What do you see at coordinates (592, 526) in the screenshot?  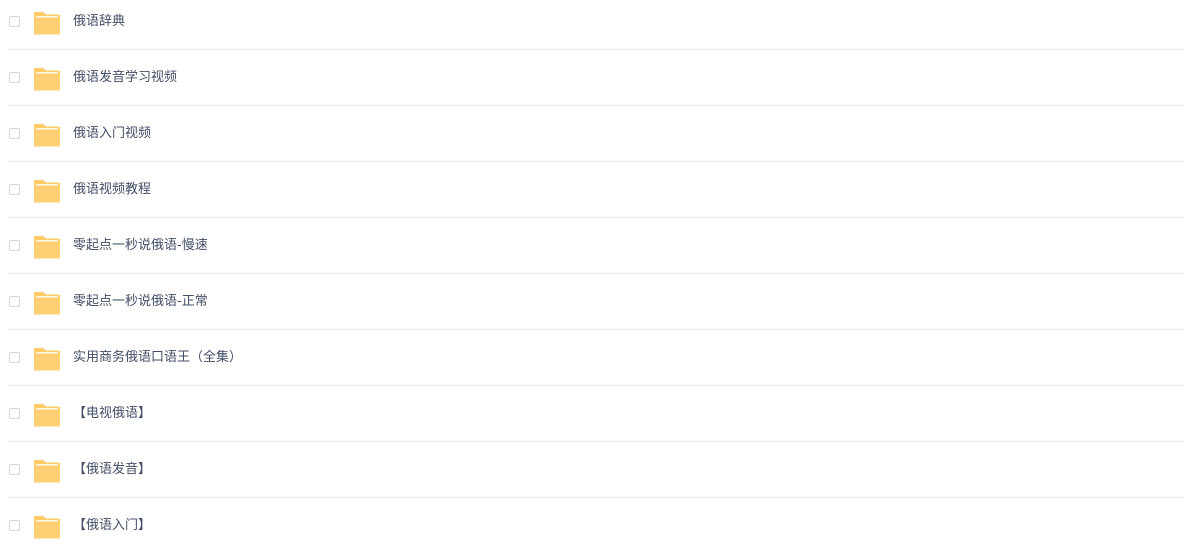 I see `list-item: 【俄语入门】` at bounding box center [592, 526].